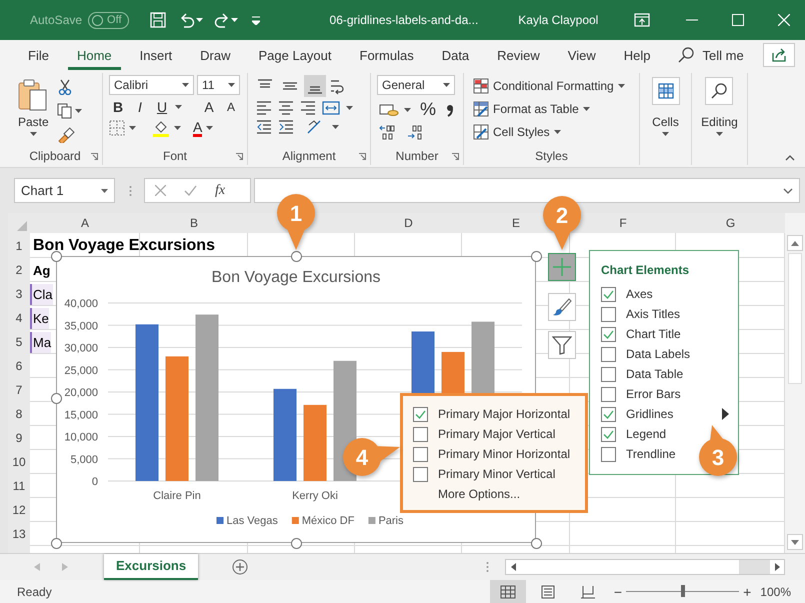 The height and width of the screenshot is (603, 805). Describe the element at coordinates (391, 521) in the screenshot. I see `legend-label: Paris` at that location.